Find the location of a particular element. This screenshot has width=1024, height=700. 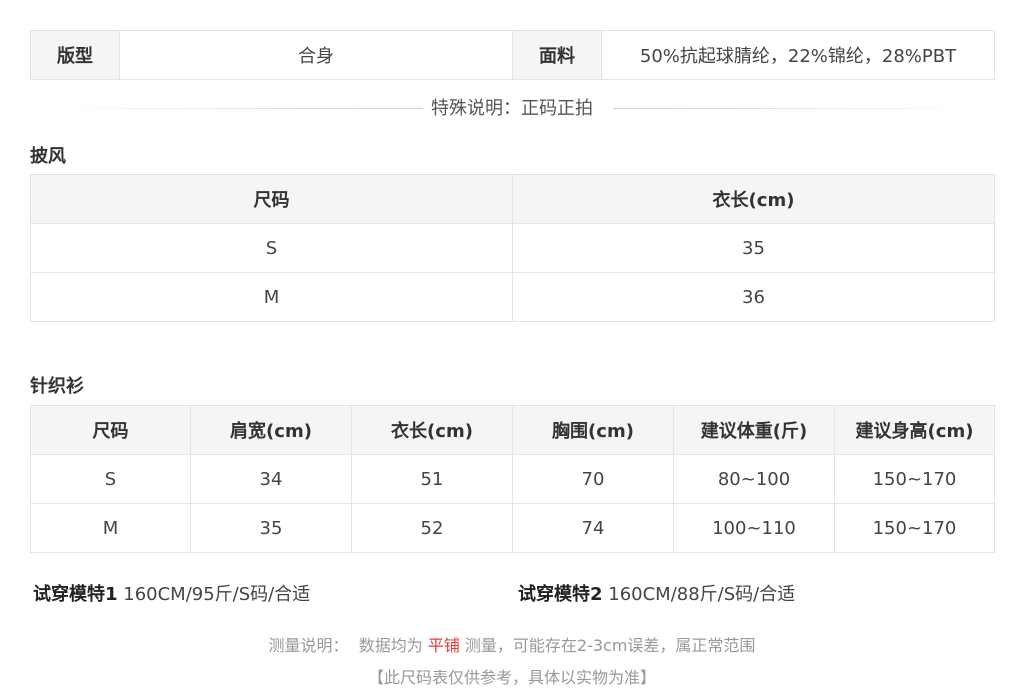

table-header-row: 尺码 肩宽(cm) 衣长(cm) 胸围(cm) 建议体重(斤) 建议身高(cm) is located at coordinates (512, 430).